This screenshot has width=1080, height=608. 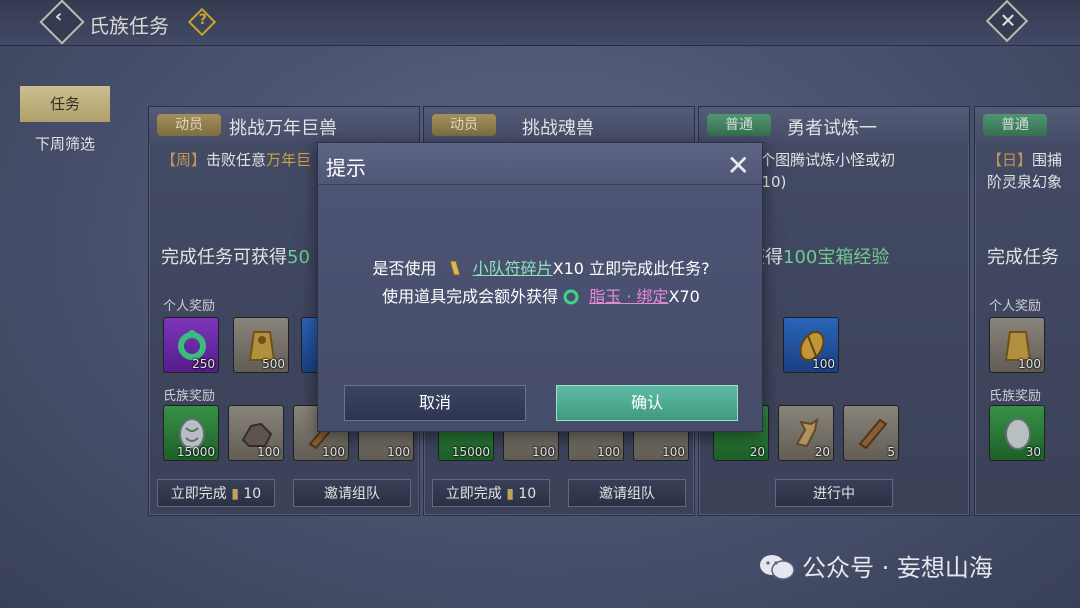 What do you see at coordinates (346, 168) in the screenshot?
I see `dialog-title: 提示` at bounding box center [346, 168].